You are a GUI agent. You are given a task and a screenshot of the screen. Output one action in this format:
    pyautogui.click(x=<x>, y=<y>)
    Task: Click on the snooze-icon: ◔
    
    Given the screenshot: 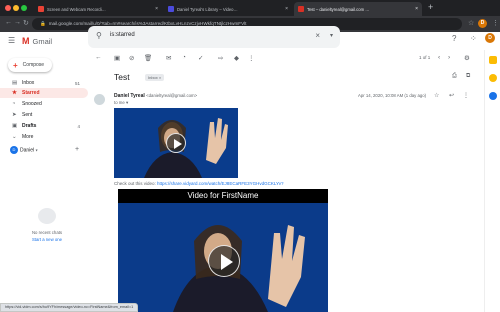 What is the action you would take?
    pyautogui.click(x=184, y=57)
    